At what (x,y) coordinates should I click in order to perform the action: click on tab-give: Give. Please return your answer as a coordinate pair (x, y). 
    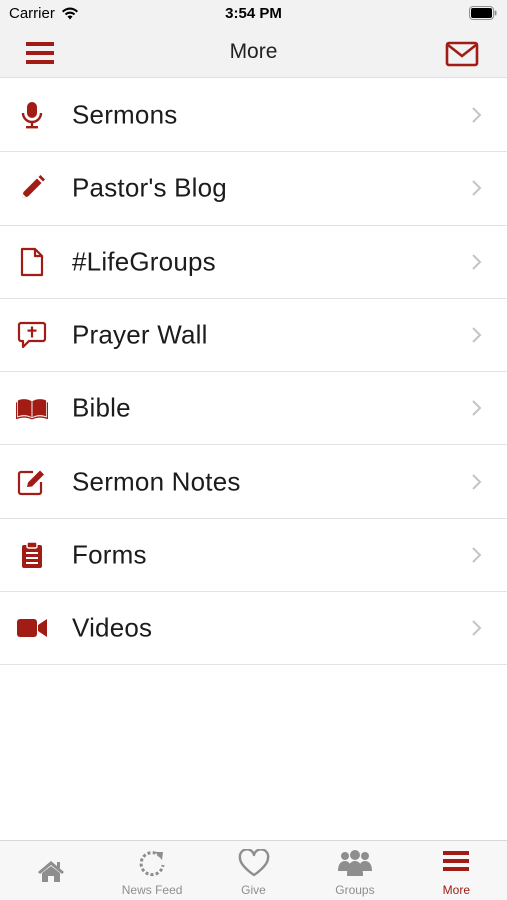
    Looking at the image, I should click on (253, 870).